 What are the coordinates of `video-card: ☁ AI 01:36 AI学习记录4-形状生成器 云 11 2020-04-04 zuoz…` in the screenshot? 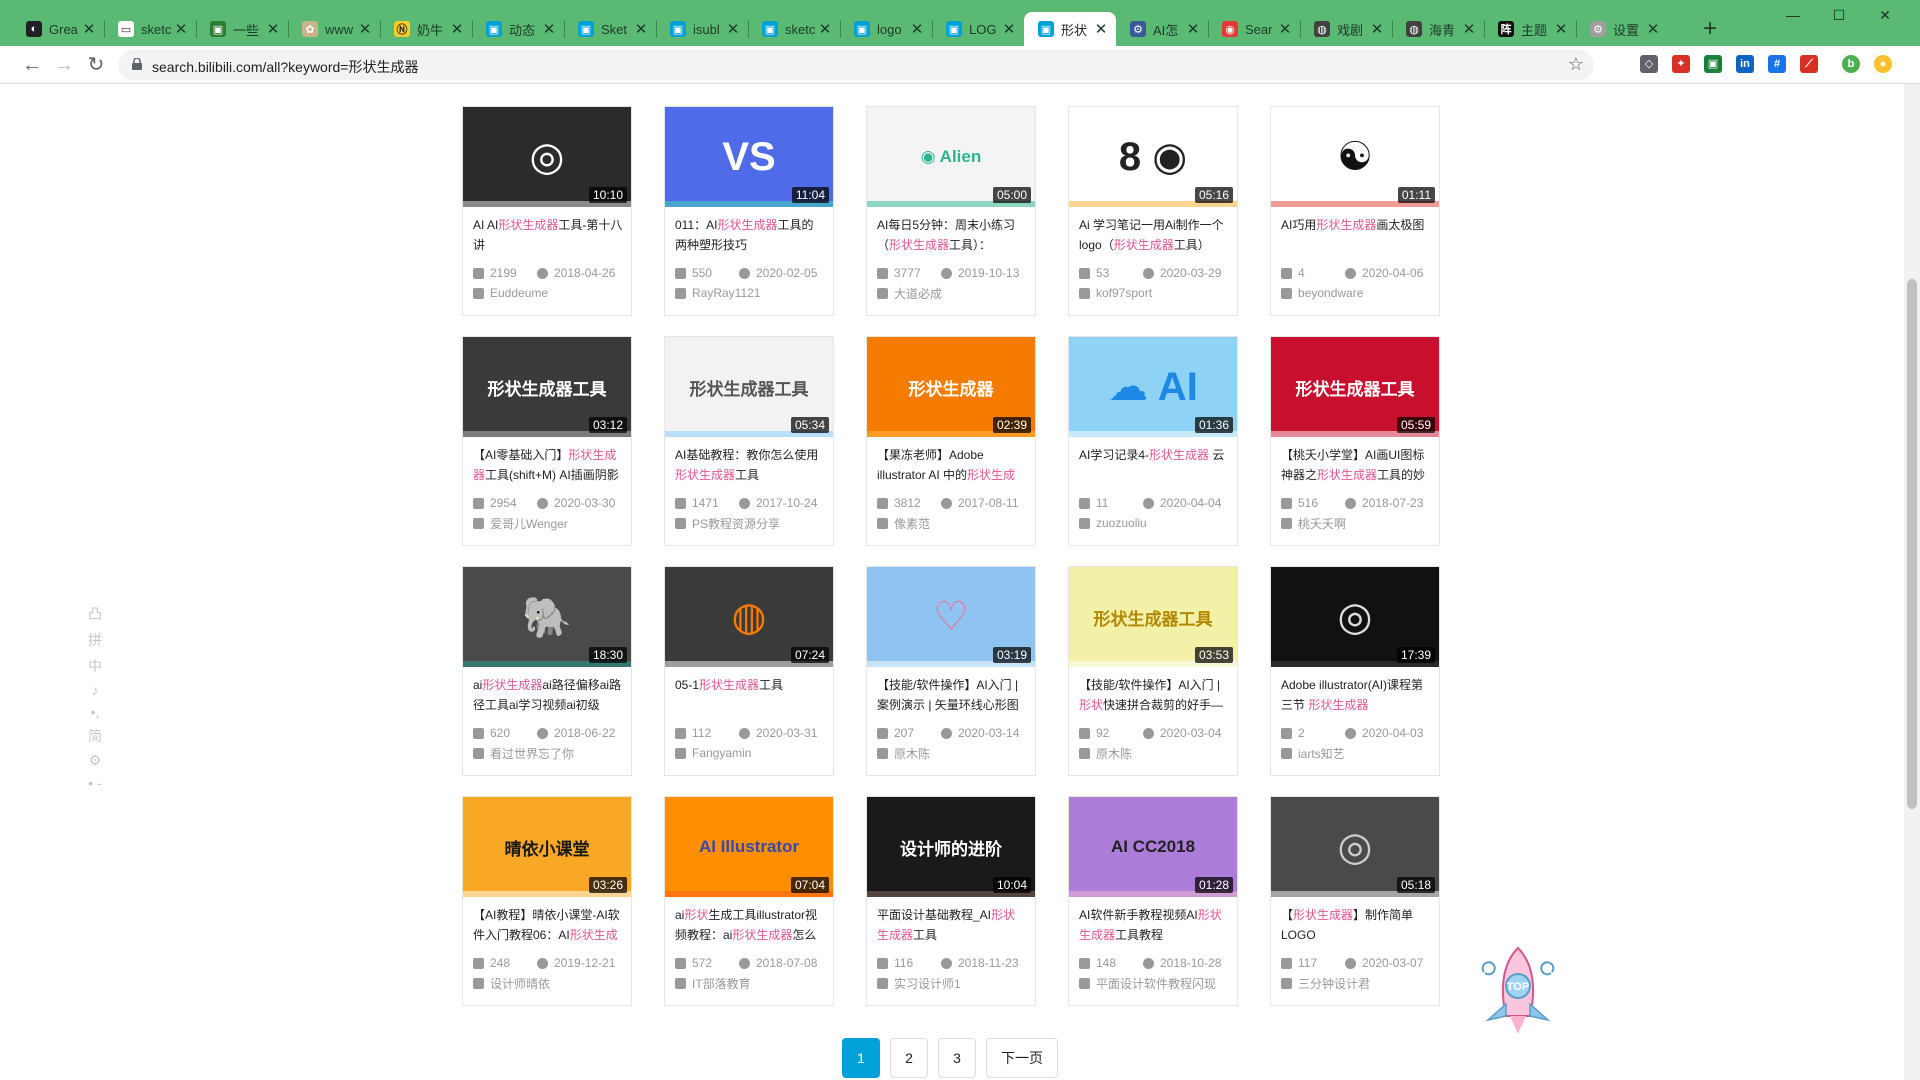 It's located at (1153, 441).